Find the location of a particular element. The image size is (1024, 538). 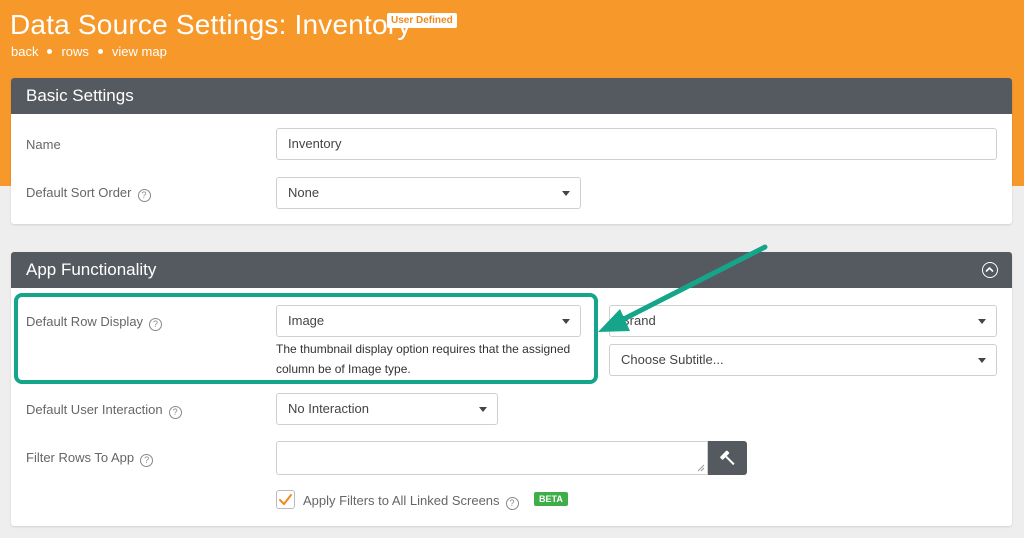

title-column-value: Brand is located at coordinates (638, 320).